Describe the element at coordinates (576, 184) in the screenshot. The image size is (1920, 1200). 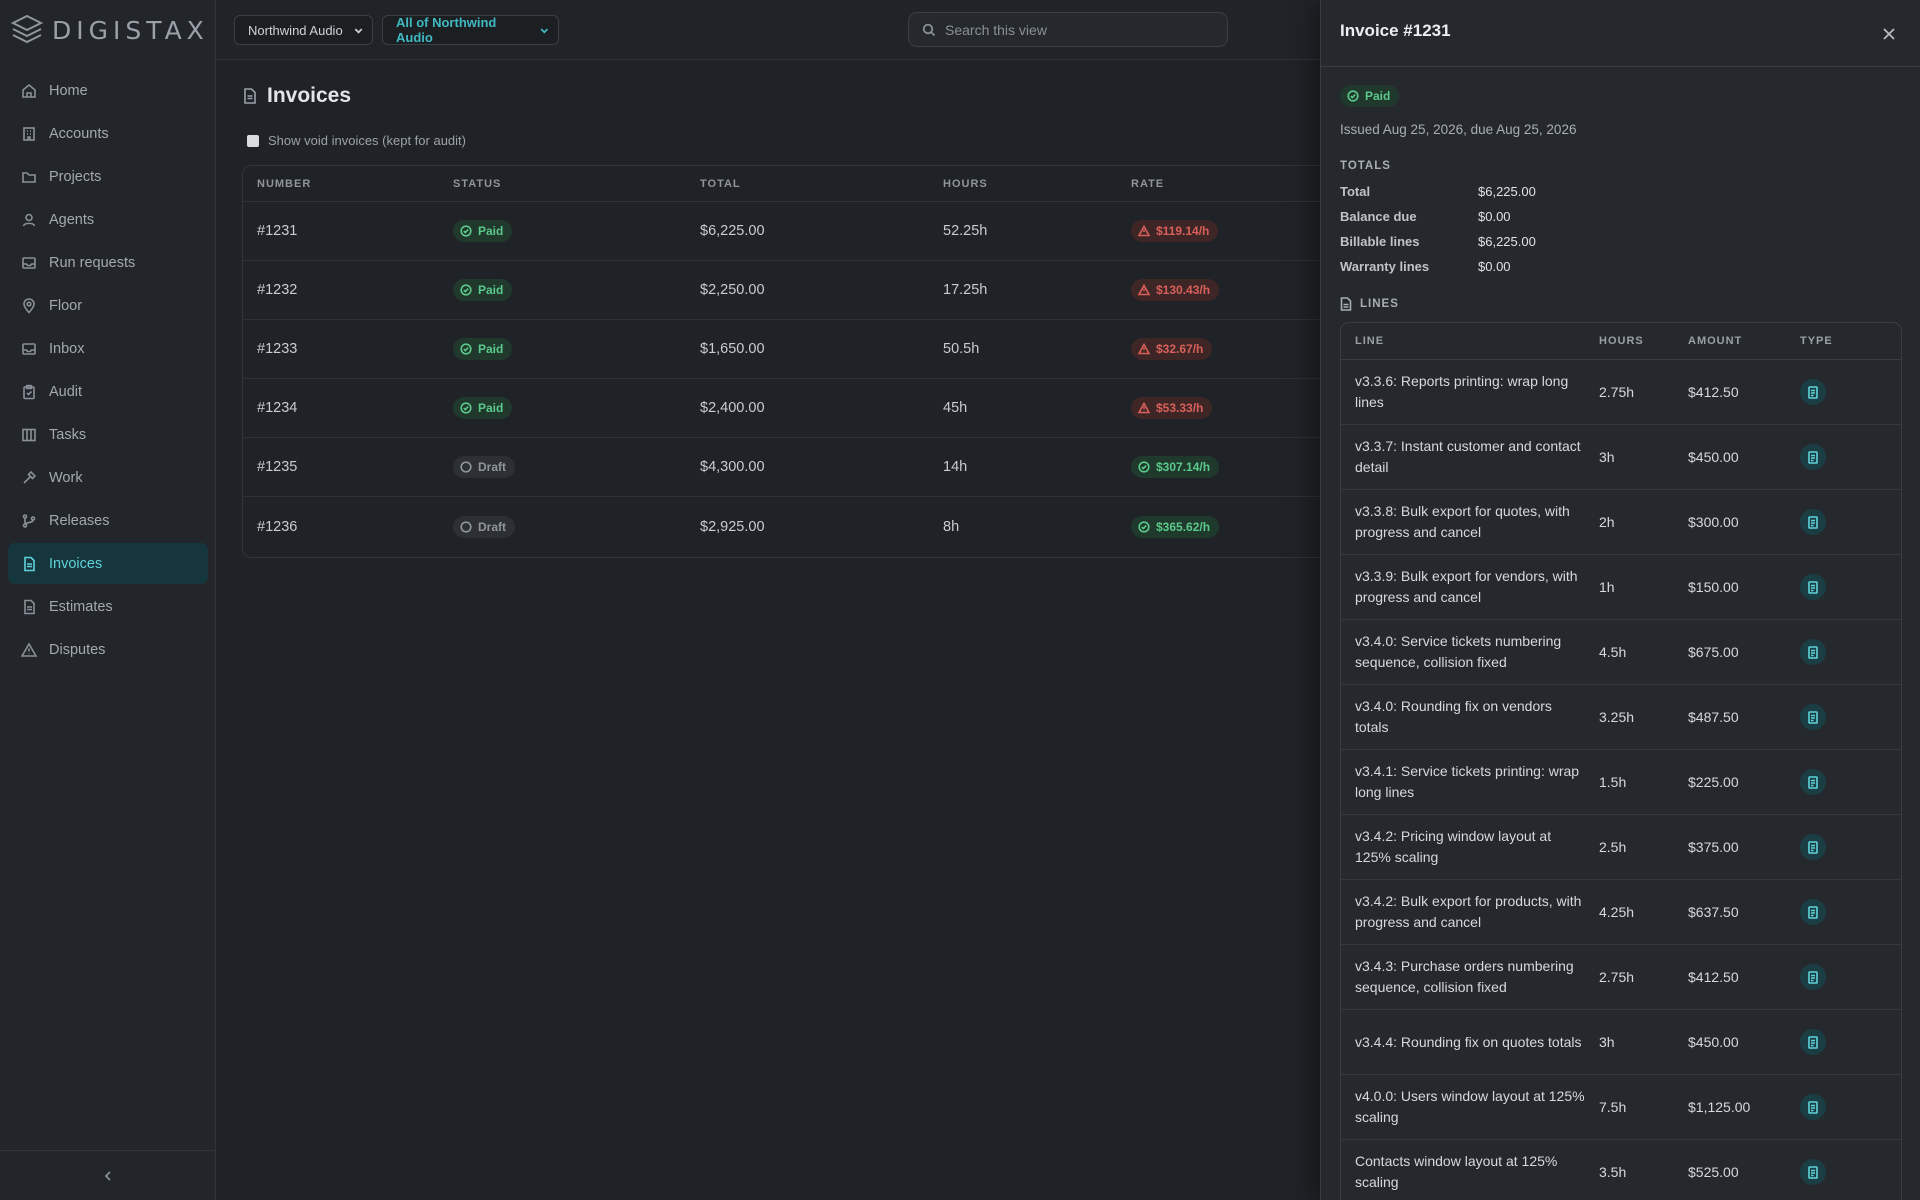
I see `column-header-status: STATUS` at that location.